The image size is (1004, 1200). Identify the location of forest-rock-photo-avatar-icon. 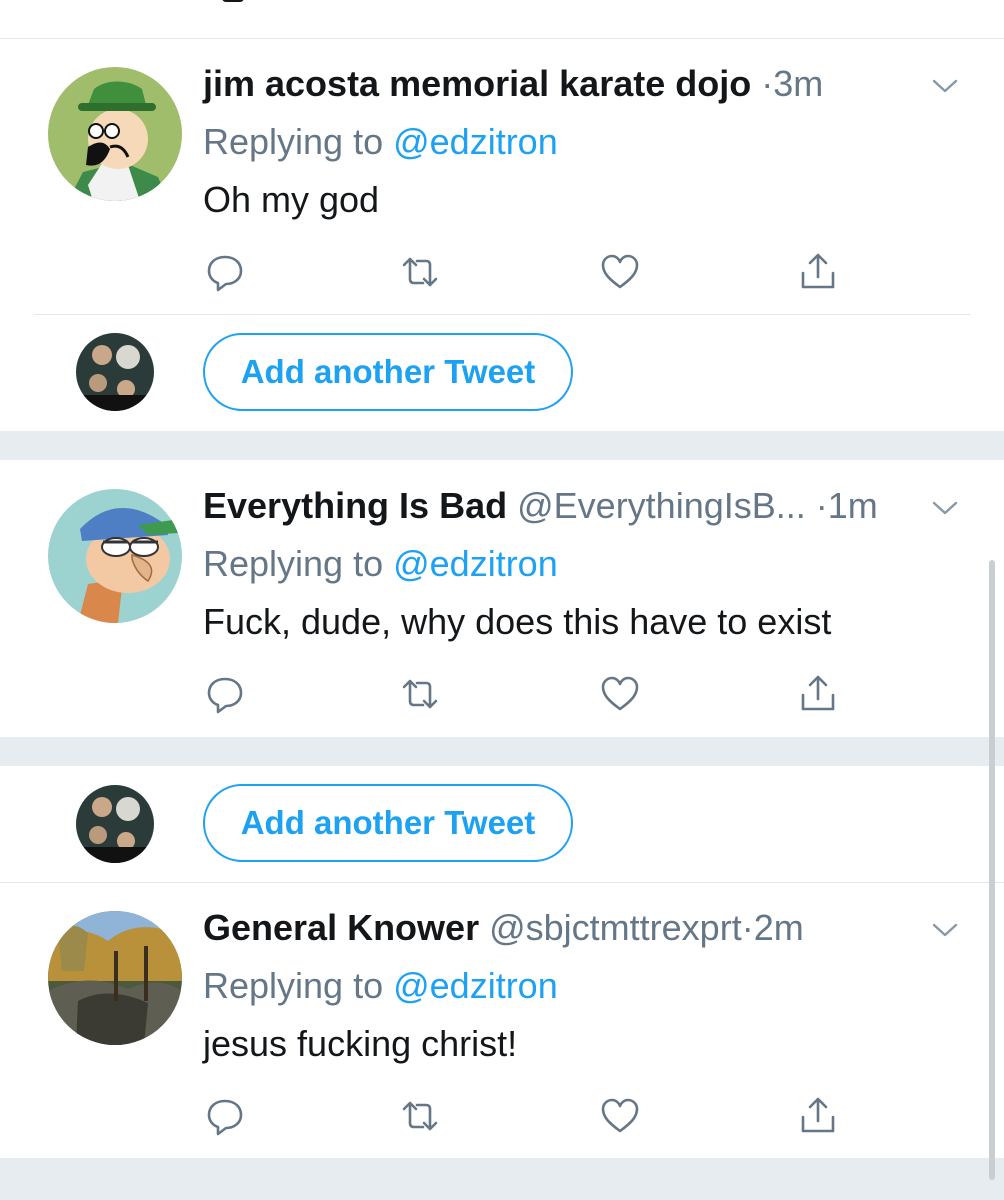
(115, 978).